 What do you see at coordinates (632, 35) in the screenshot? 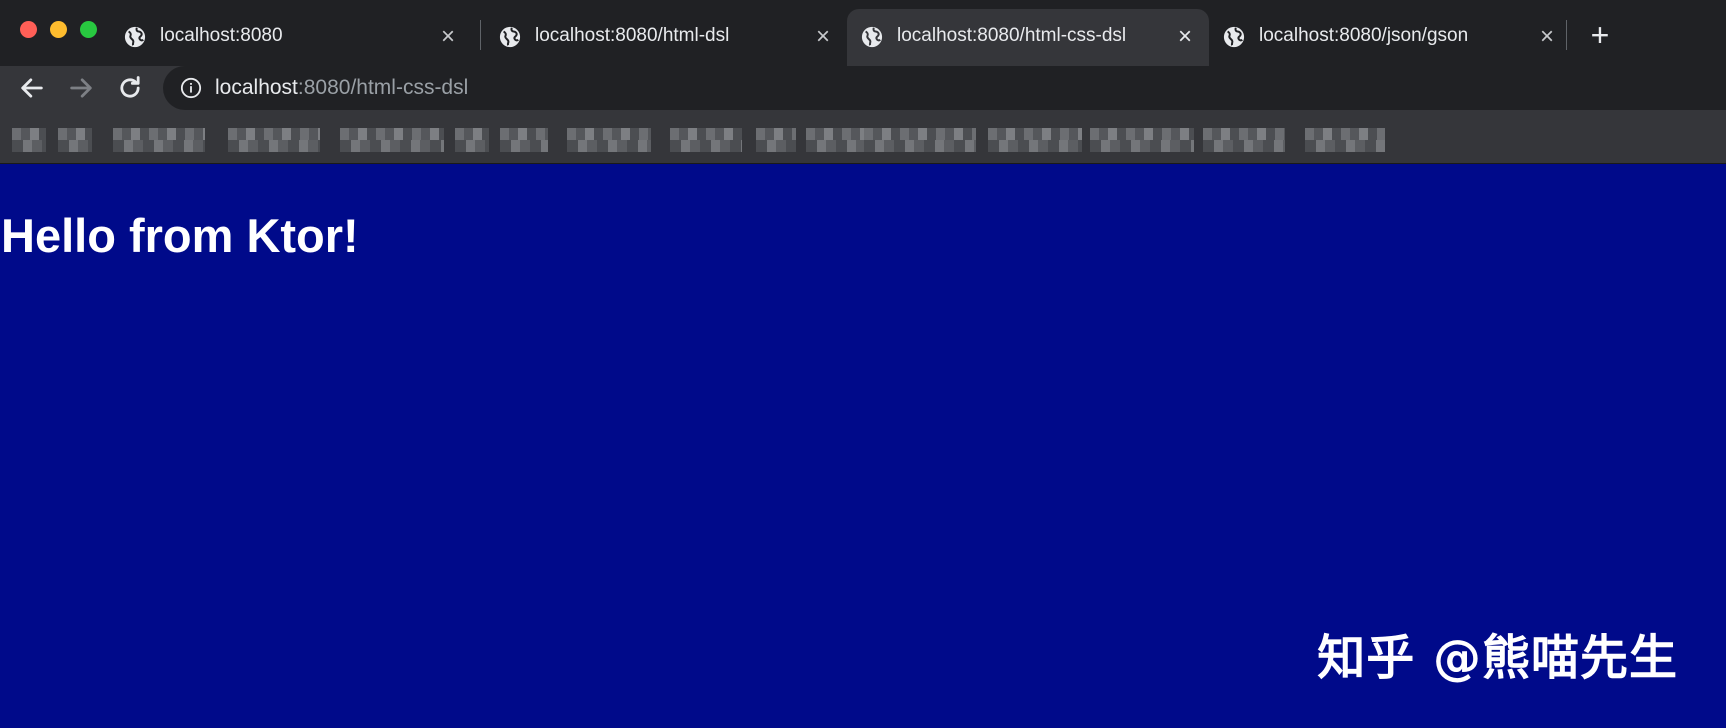
I see `tab-title: localhost:8080/html-dsl` at bounding box center [632, 35].